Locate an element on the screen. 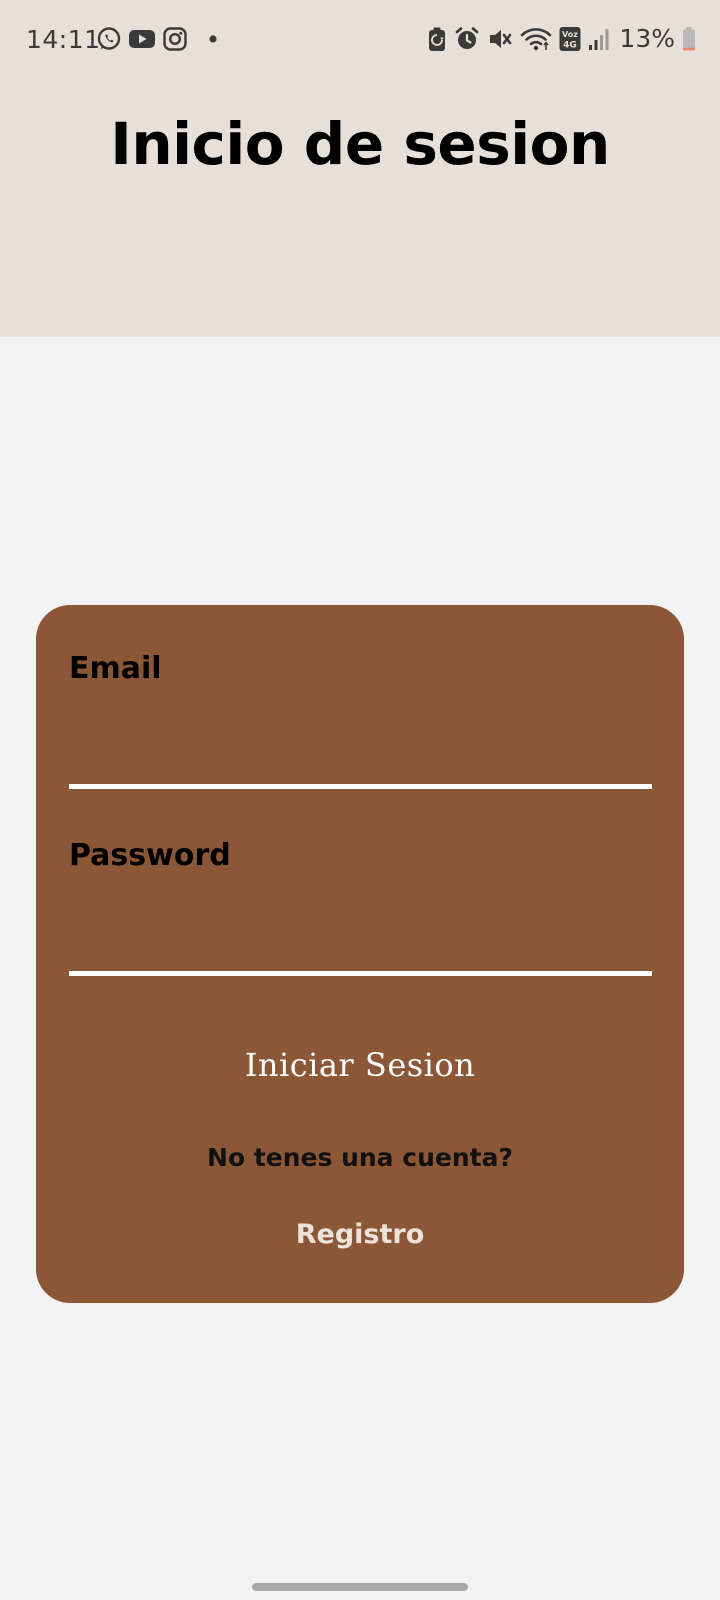 The width and height of the screenshot is (720, 1600). signal-icon is located at coordinates (599, 39).